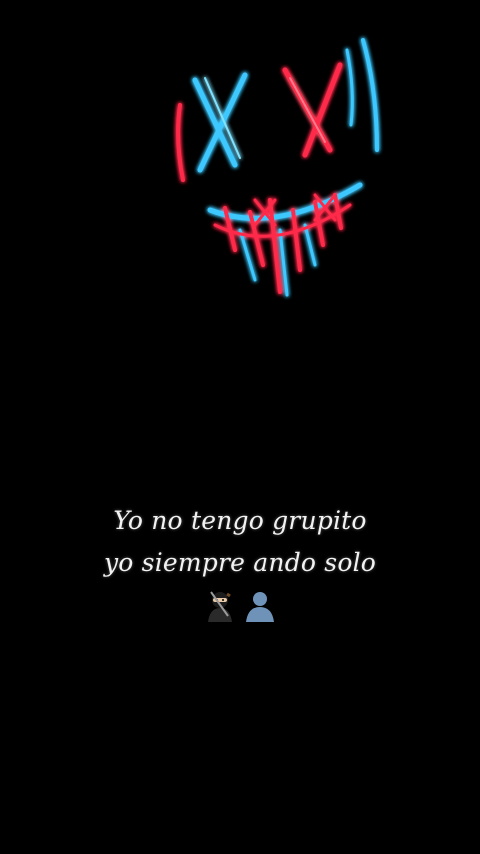  What do you see at coordinates (240, 562) in the screenshot?
I see `caption-line-2: yo siempre ando solo` at bounding box center [240, 562].